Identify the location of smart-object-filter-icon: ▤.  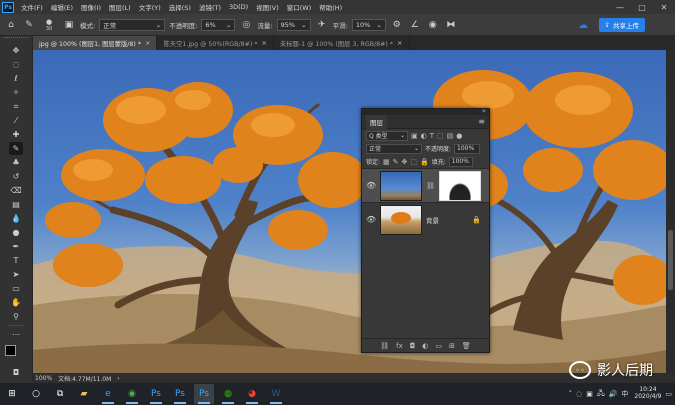
(450, 136).